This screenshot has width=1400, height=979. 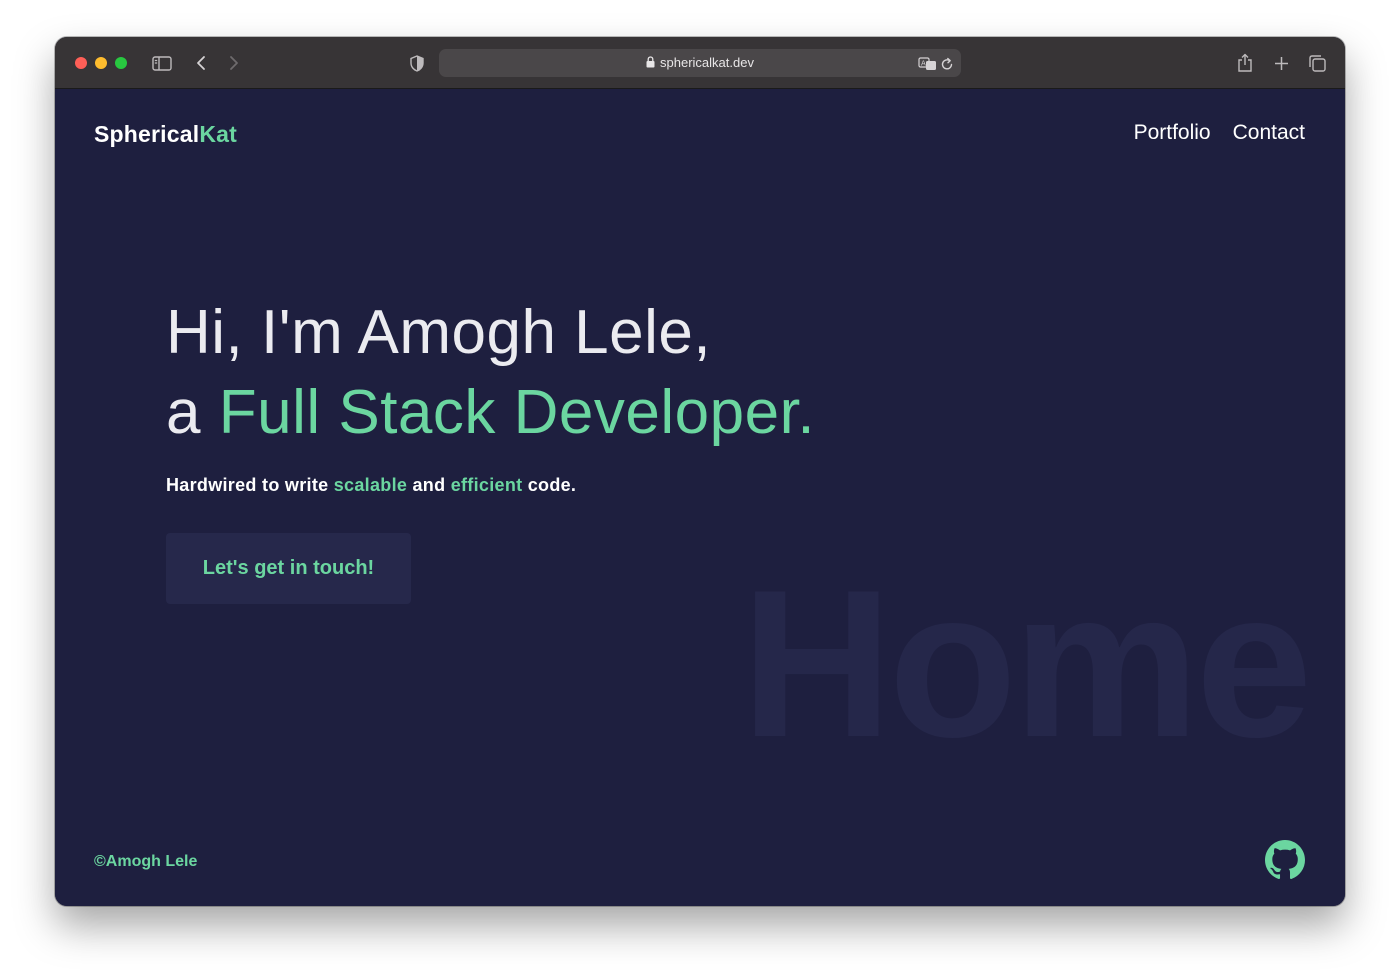 What do you see at coordinates (146, 861) in the screenshot?
I see `footer-copyright: ©Amogh Lele` at bounding box center [146, 861].